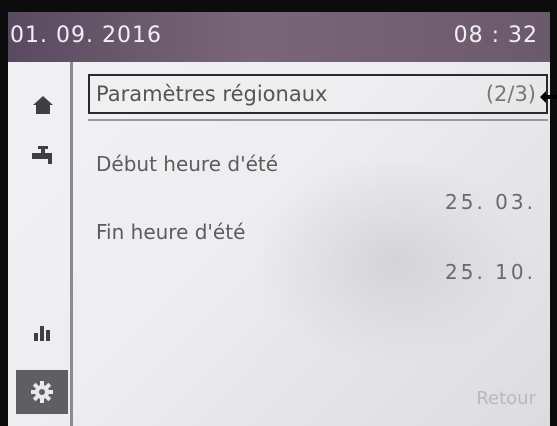 This screenshot has height=426, width=557. Describe the element at coordinates (71, 244) in the screenshot. I see `sidebar-divider` at that location.